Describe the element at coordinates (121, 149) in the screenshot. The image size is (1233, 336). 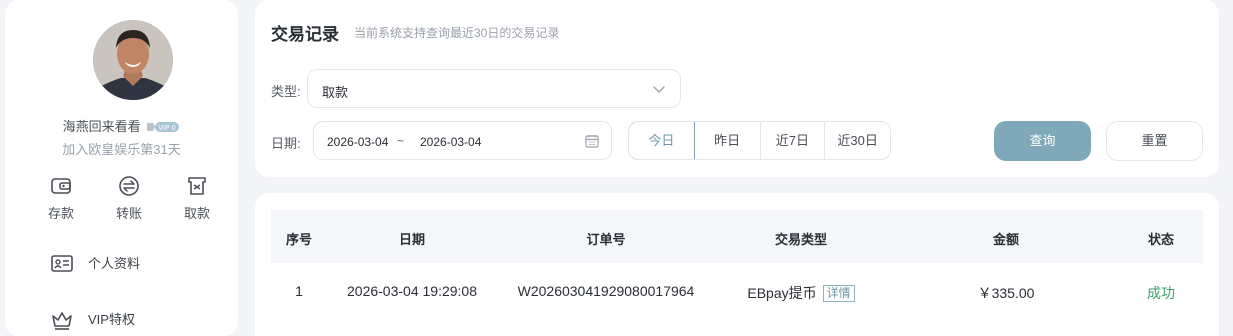
I see `join-days-text: 加入欧皇娱乐第31天` at that location.